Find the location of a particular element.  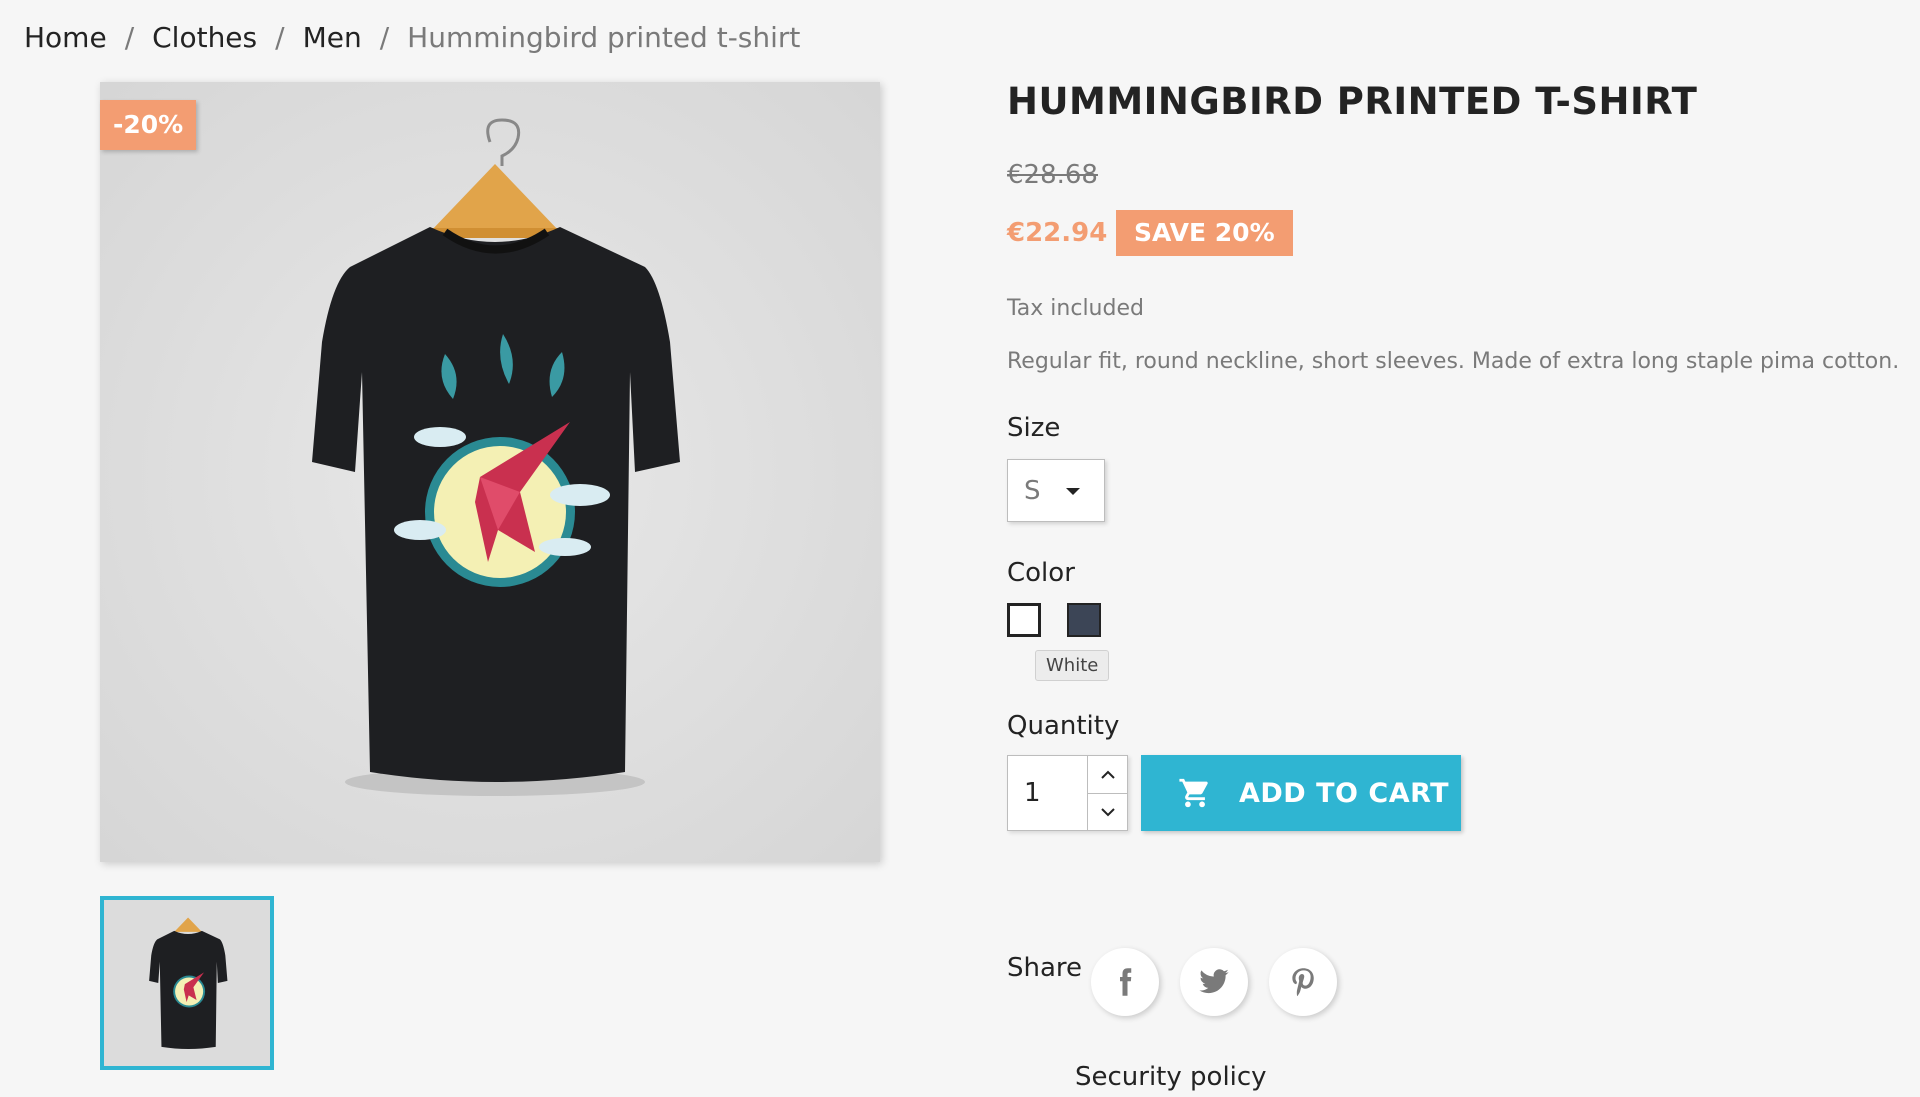

share-label: Share is located at coordinates (1045, 968).